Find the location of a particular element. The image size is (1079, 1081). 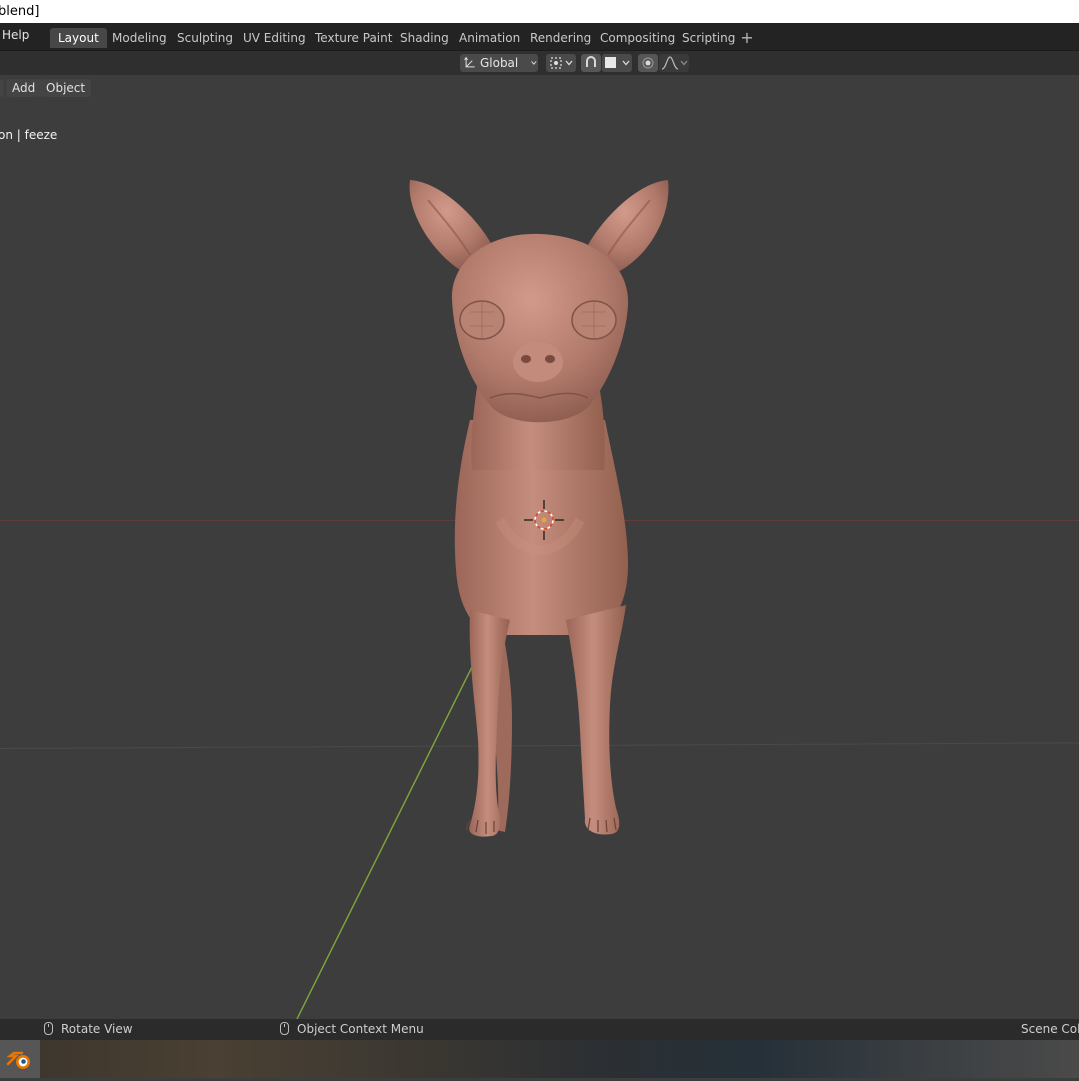

status-rotate-label: Rotate View is located at coordinates (97, 1029).